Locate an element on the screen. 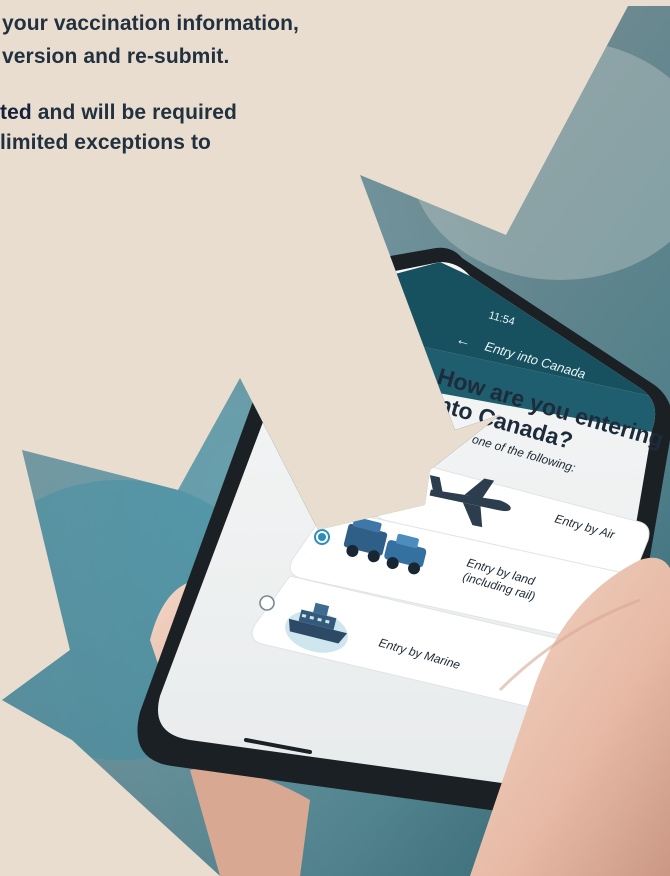  option-land-radio-dot is located at coordinates (322, 537).